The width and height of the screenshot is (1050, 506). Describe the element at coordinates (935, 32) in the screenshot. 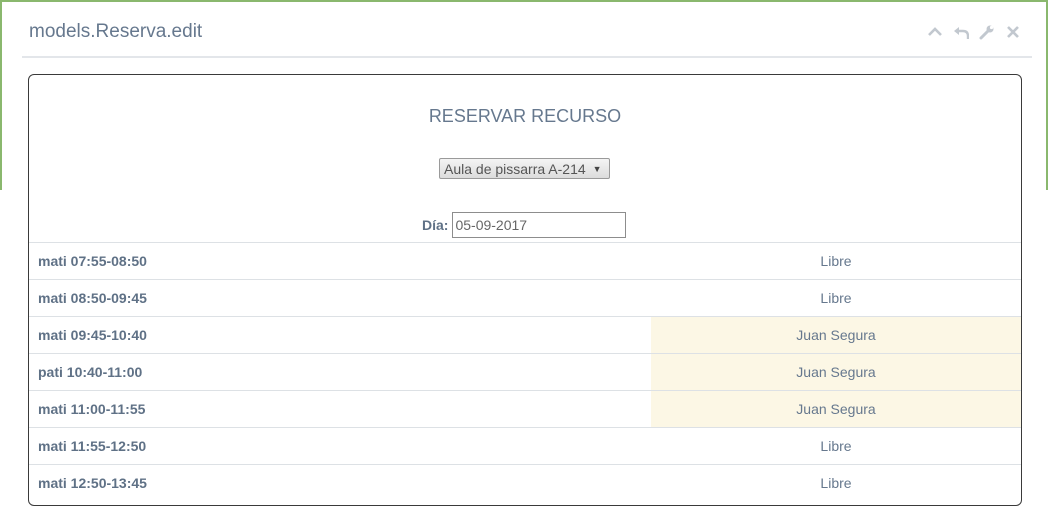

I see `chevron-up-icon` at that location.